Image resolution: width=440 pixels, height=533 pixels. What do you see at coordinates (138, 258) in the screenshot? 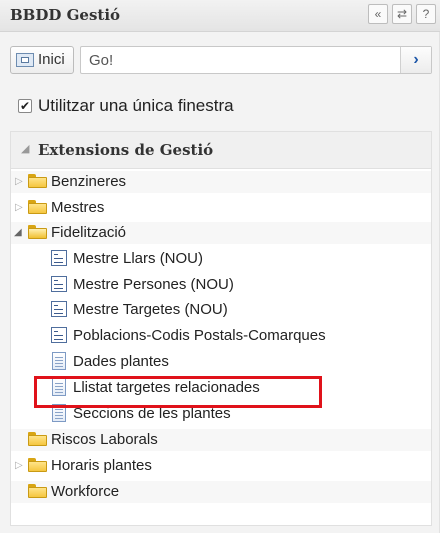
I see `tree-item-label: Mestre Llars (NOU)` at bounding box center [138, 258].